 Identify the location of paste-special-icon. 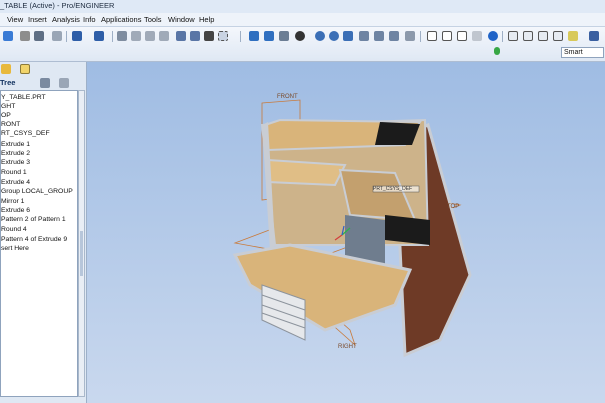
(164, 36).